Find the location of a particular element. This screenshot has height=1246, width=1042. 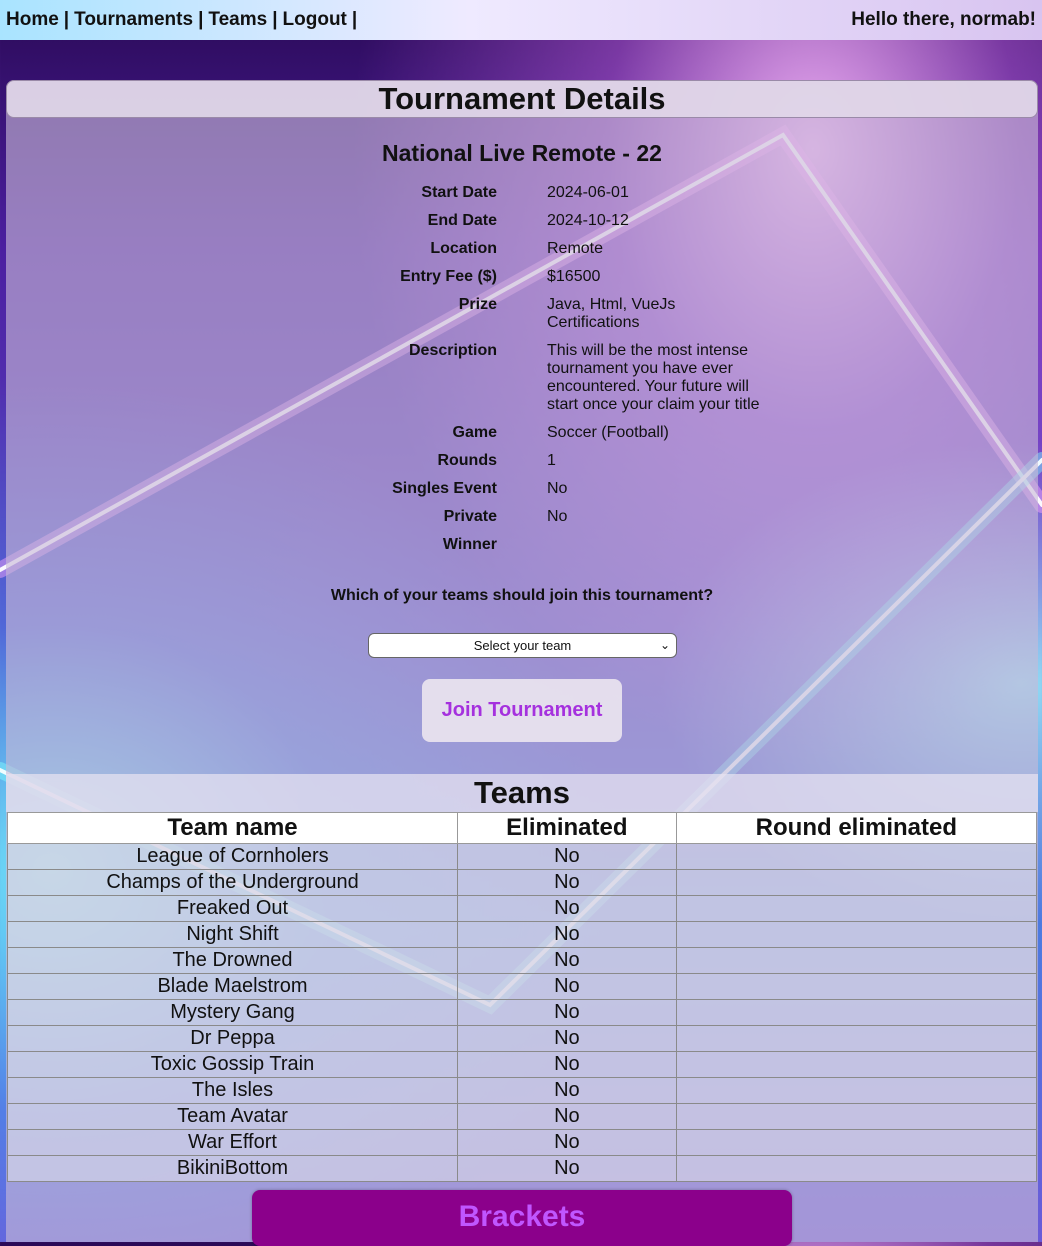

team-name-cell: Night Shift is located at coordinates (232, 934).